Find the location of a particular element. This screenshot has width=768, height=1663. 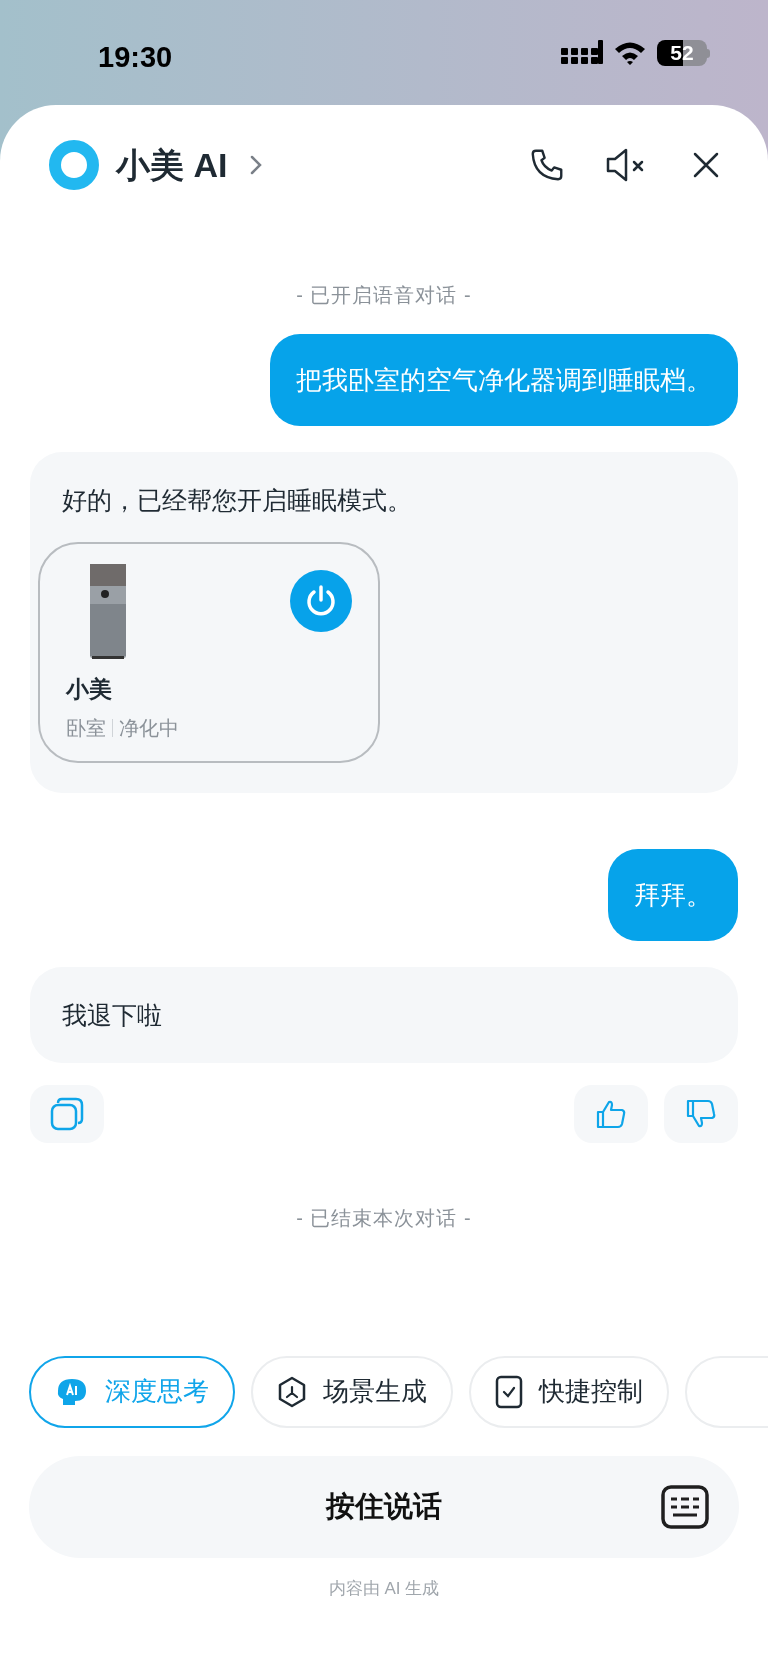

thumbs-up-icon is located at coordinates (611, 1114).